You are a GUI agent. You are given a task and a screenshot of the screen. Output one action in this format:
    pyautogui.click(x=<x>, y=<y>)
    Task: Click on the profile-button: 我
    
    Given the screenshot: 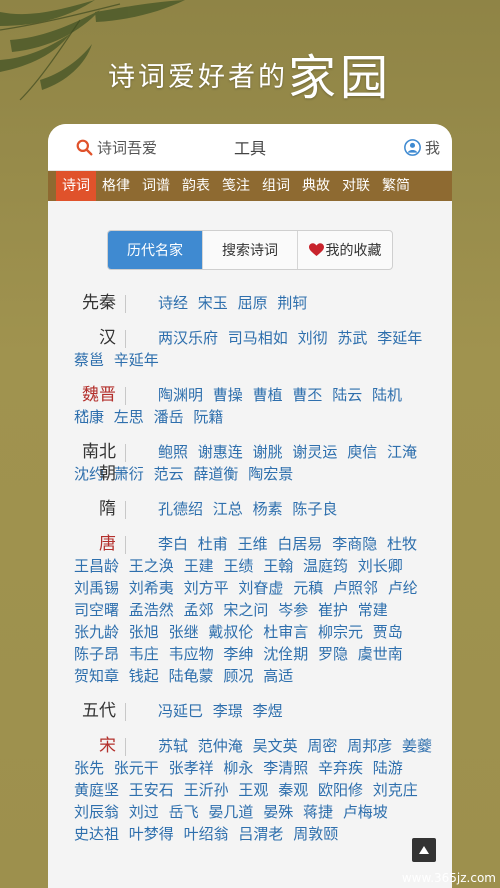 What is the action you would take?
    pyautogui.click(x=422, y=147)
    